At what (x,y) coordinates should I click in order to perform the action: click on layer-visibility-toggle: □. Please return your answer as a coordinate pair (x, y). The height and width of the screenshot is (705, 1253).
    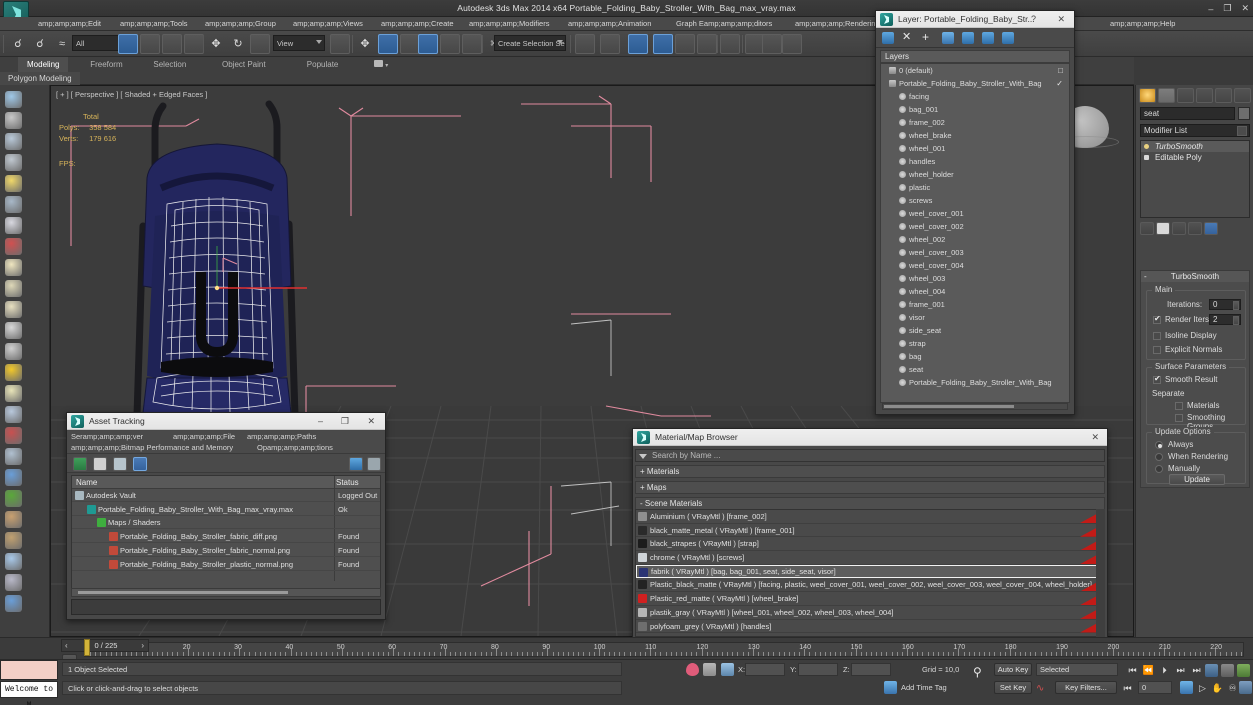
    Looking at the image, I should click on (1060, 70).